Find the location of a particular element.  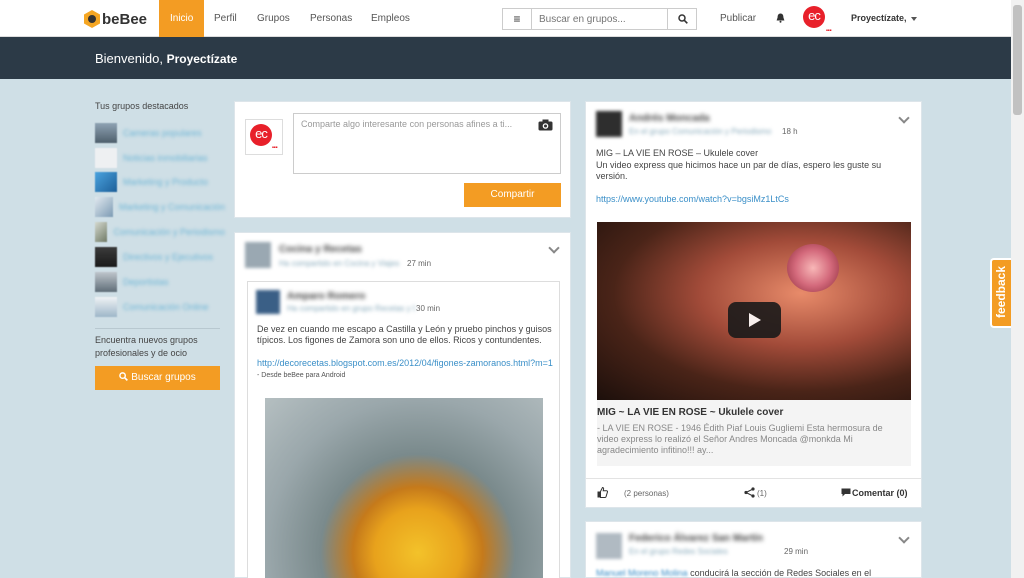

author-name: Cocina y Recetas is located at coordinates (320, 249).